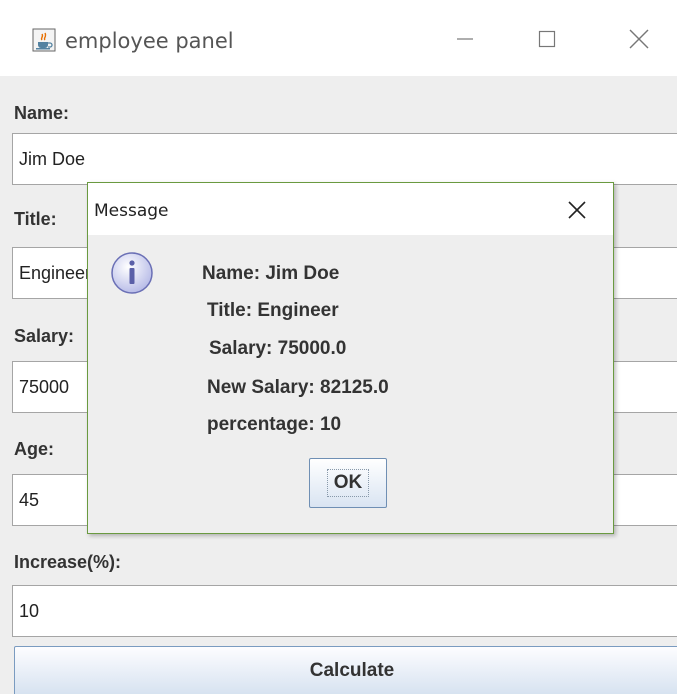  I want to click on window-title: employee panel, so click(149, 41).